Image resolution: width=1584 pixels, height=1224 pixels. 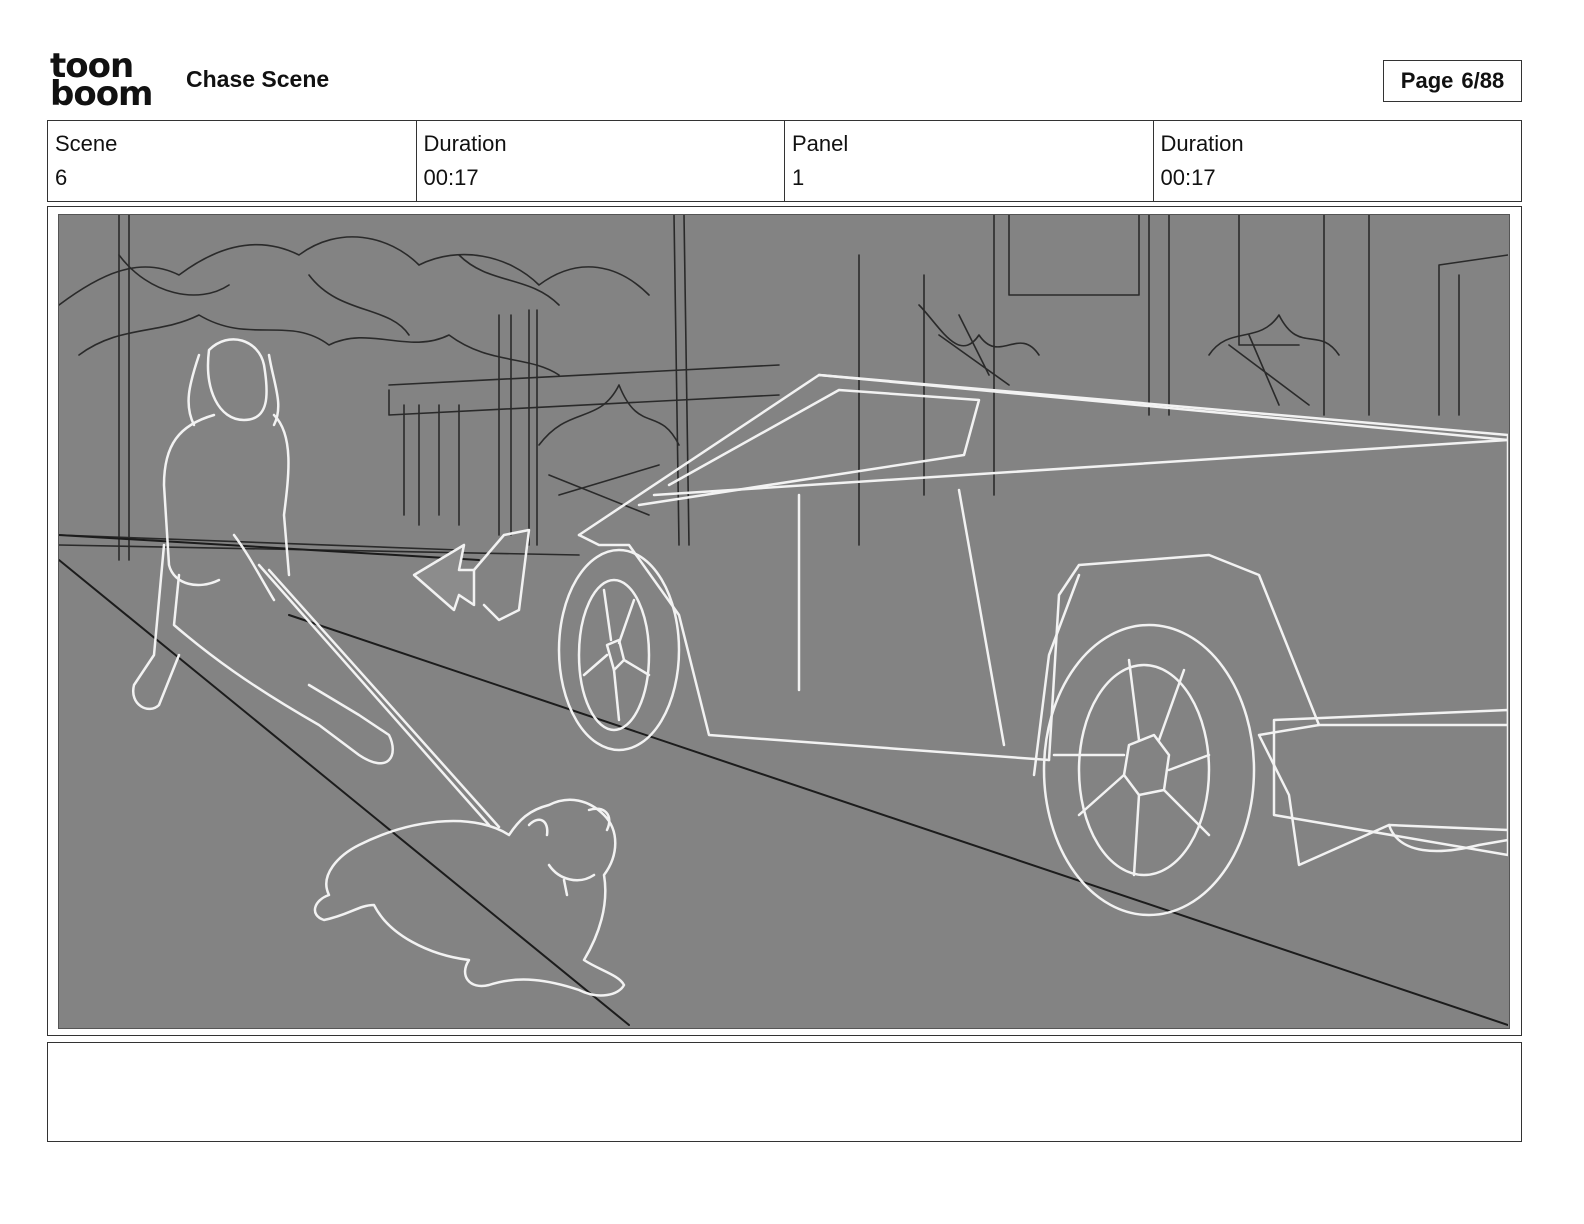 What do you see at coordinates (61, 177) in the screenshot?
I see `scene-value: 6` at bounding box center [61, 177].